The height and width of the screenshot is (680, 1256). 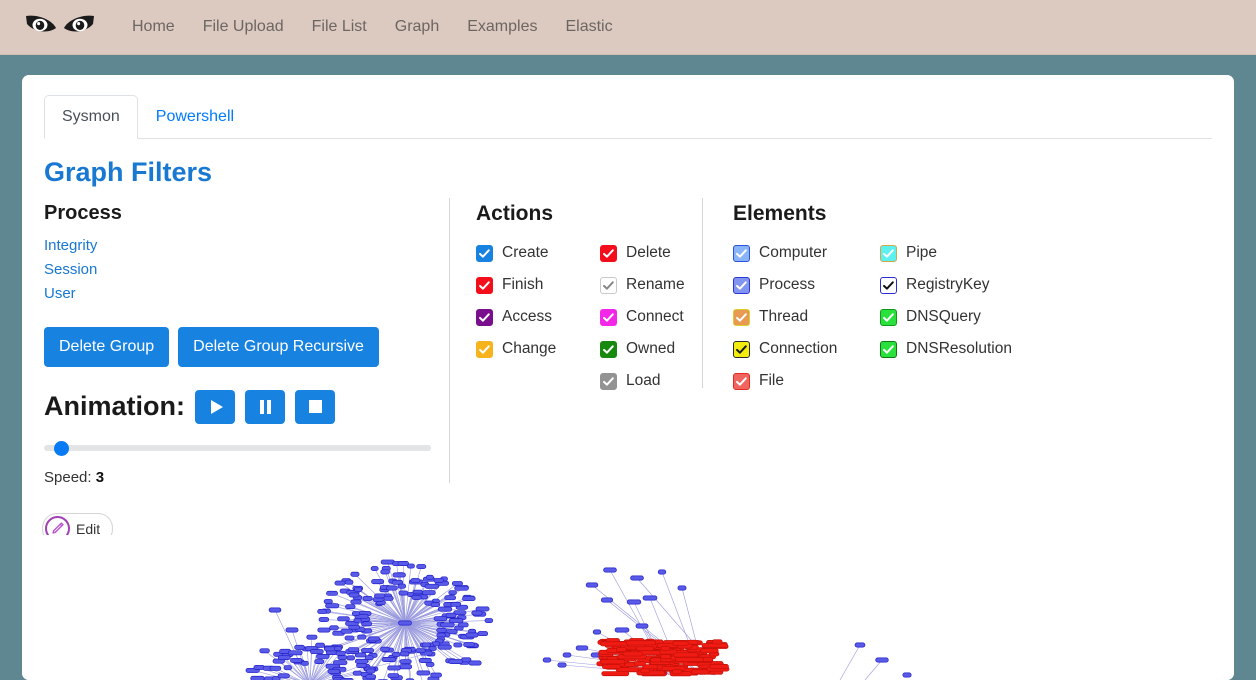 I want to click on pause-icon, so click(x=265, y=406).